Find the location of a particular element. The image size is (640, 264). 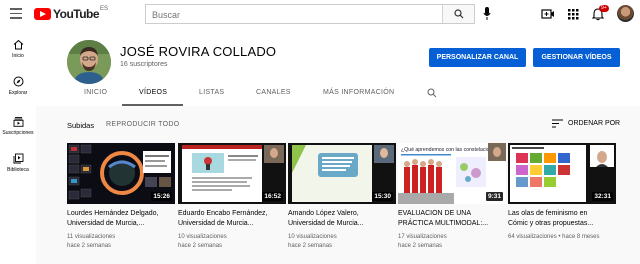

video-title-line: Lourdes Hernández Delgado, is located at coordinates (113, 213).